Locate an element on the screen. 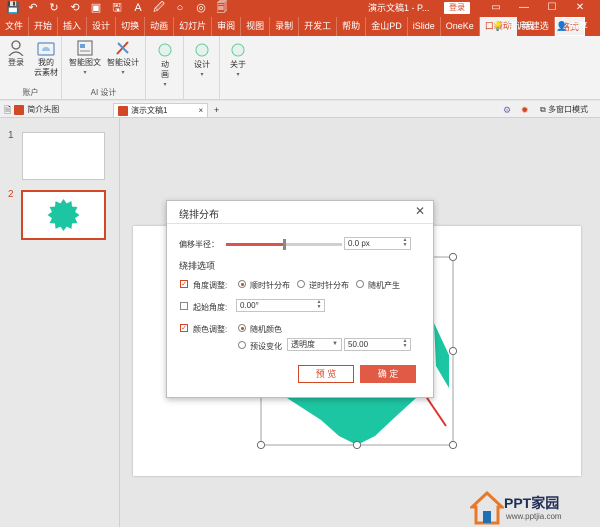 Image resolution: width=600 pixels, height=527 pixels. about-button: 关于 ▾ is located at coordinates (238, 61).